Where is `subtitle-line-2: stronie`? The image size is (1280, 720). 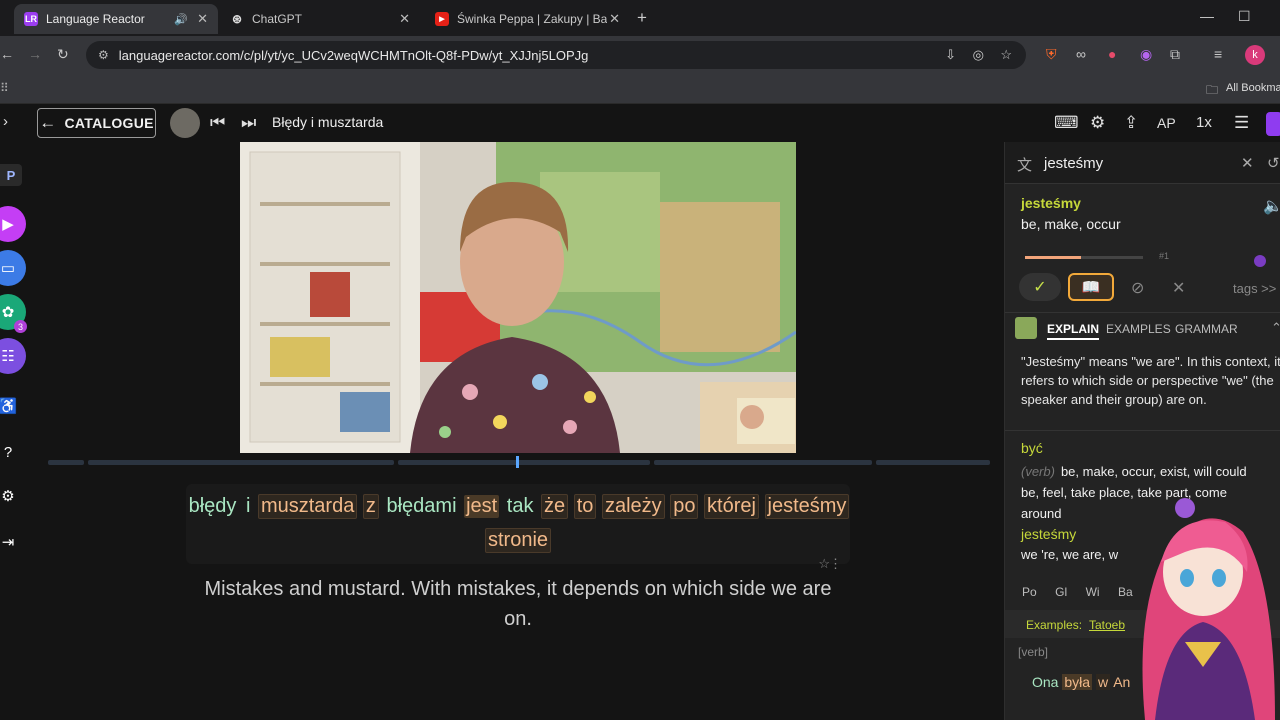 subtitle-line-2: stronie is located at coordinates (518, 540).